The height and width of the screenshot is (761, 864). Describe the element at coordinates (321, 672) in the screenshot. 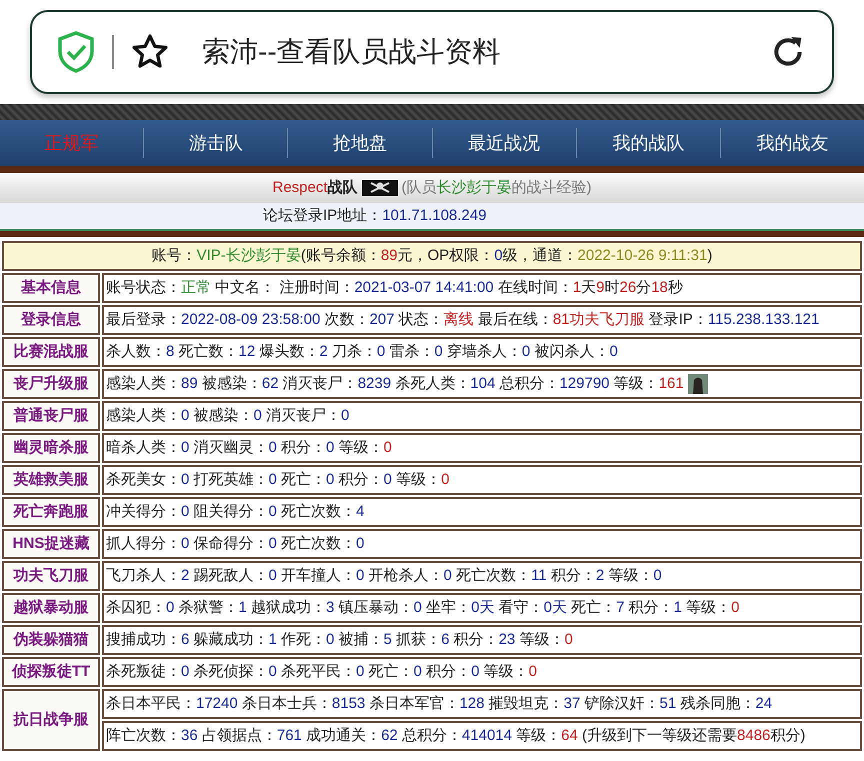

I see `stats-line: 杀死叛徒：0 杀死侦探：0 杀死平民：0 死亡：0 积分：0 等级：0` at that location.